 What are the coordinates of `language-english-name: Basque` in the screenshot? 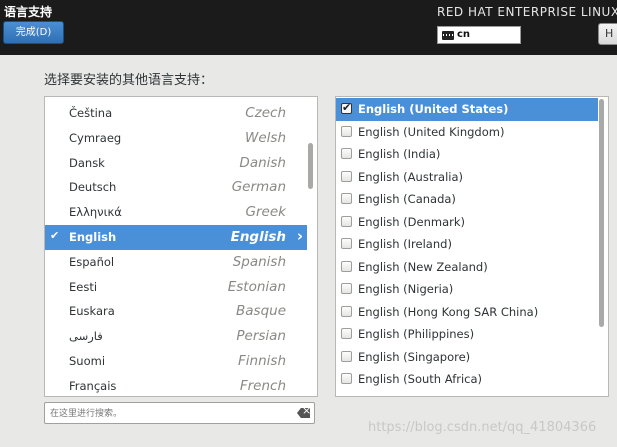 It's located at (261, 311).